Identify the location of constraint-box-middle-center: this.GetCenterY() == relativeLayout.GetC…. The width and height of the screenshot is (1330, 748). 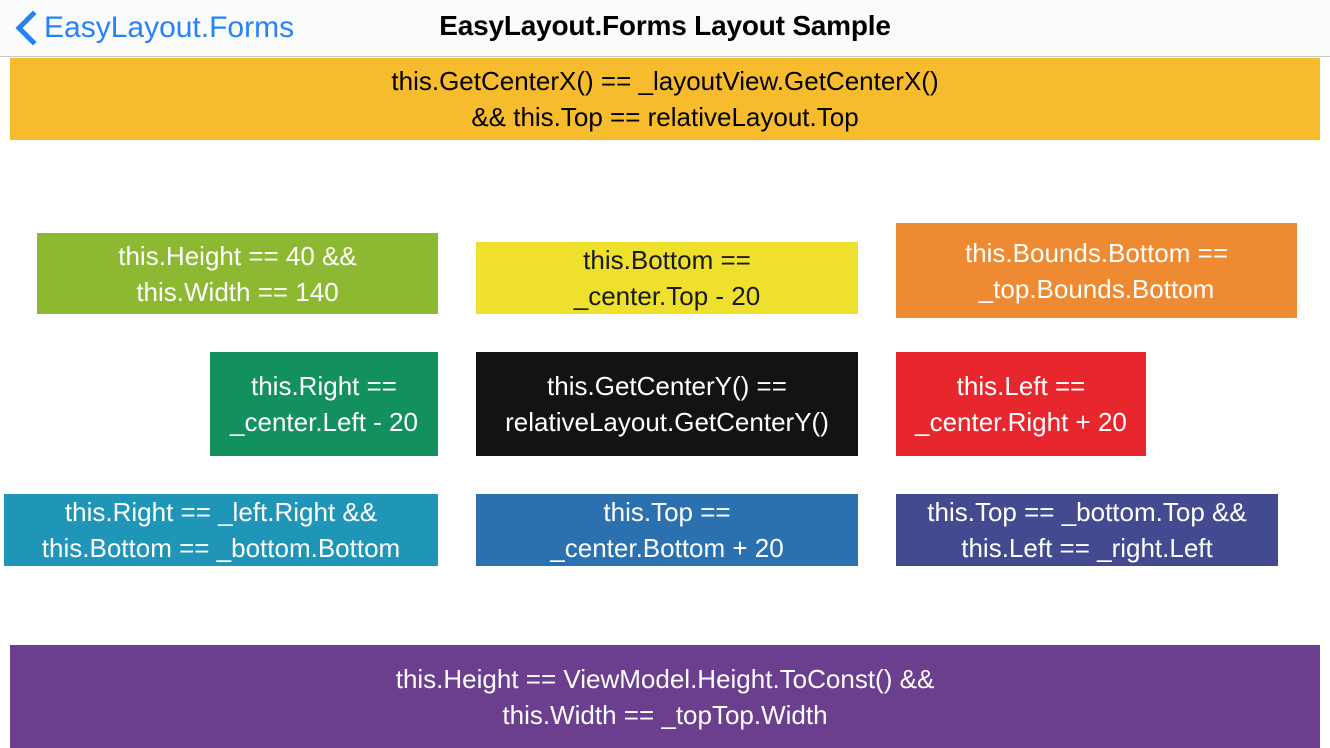
(667, 404).